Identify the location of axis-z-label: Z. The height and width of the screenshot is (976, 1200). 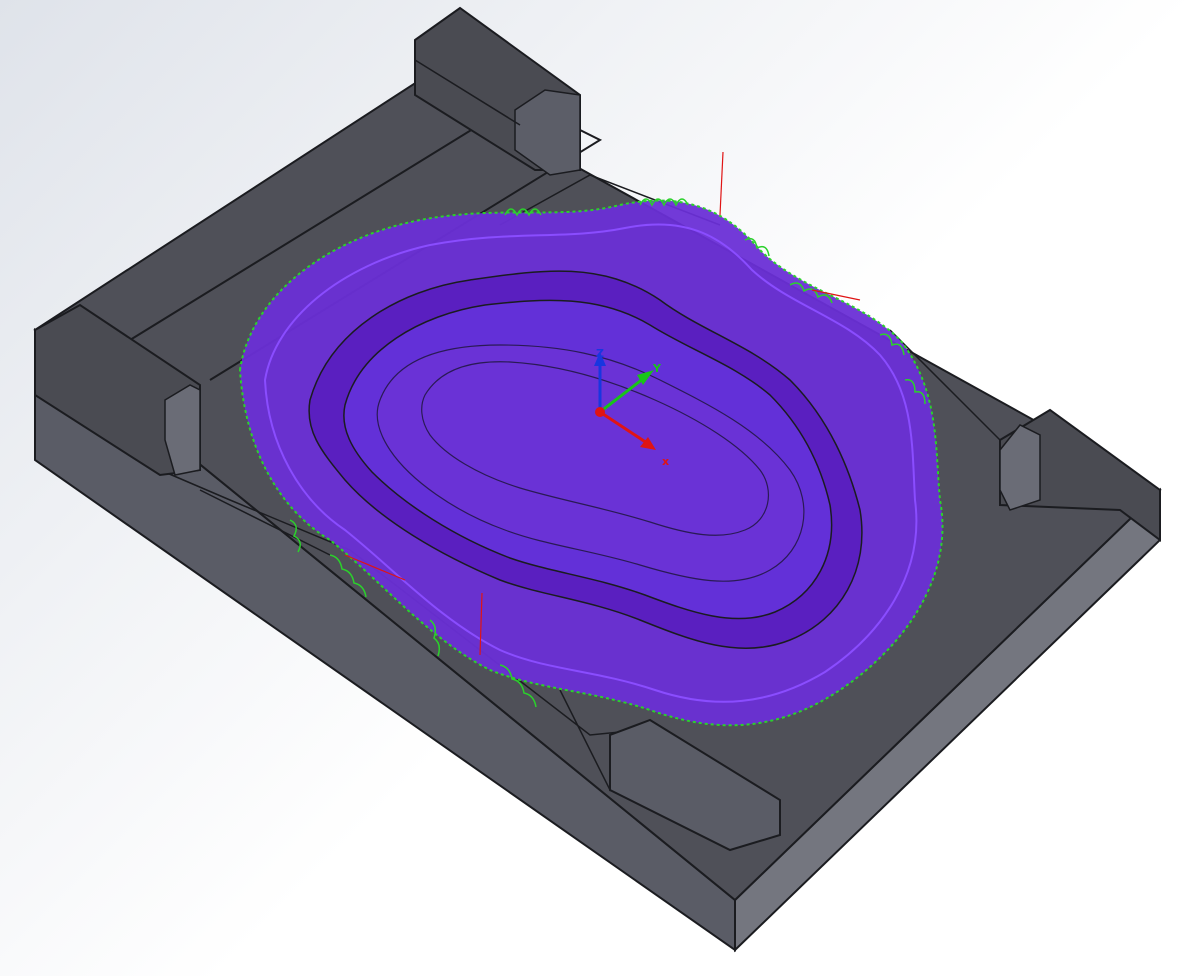
(600, 353).